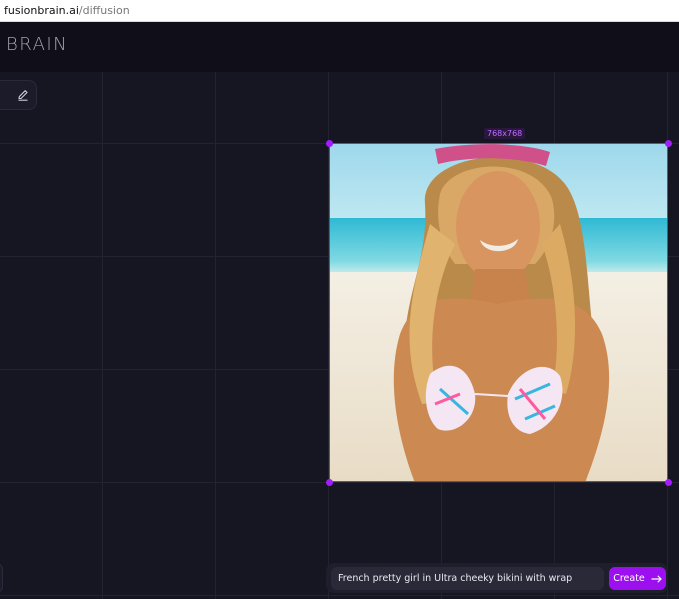  What do you see at coordinates (329, 482) in the screenshot?
I see `resize-handle-bottom-left` at bounding box center [329, 482].